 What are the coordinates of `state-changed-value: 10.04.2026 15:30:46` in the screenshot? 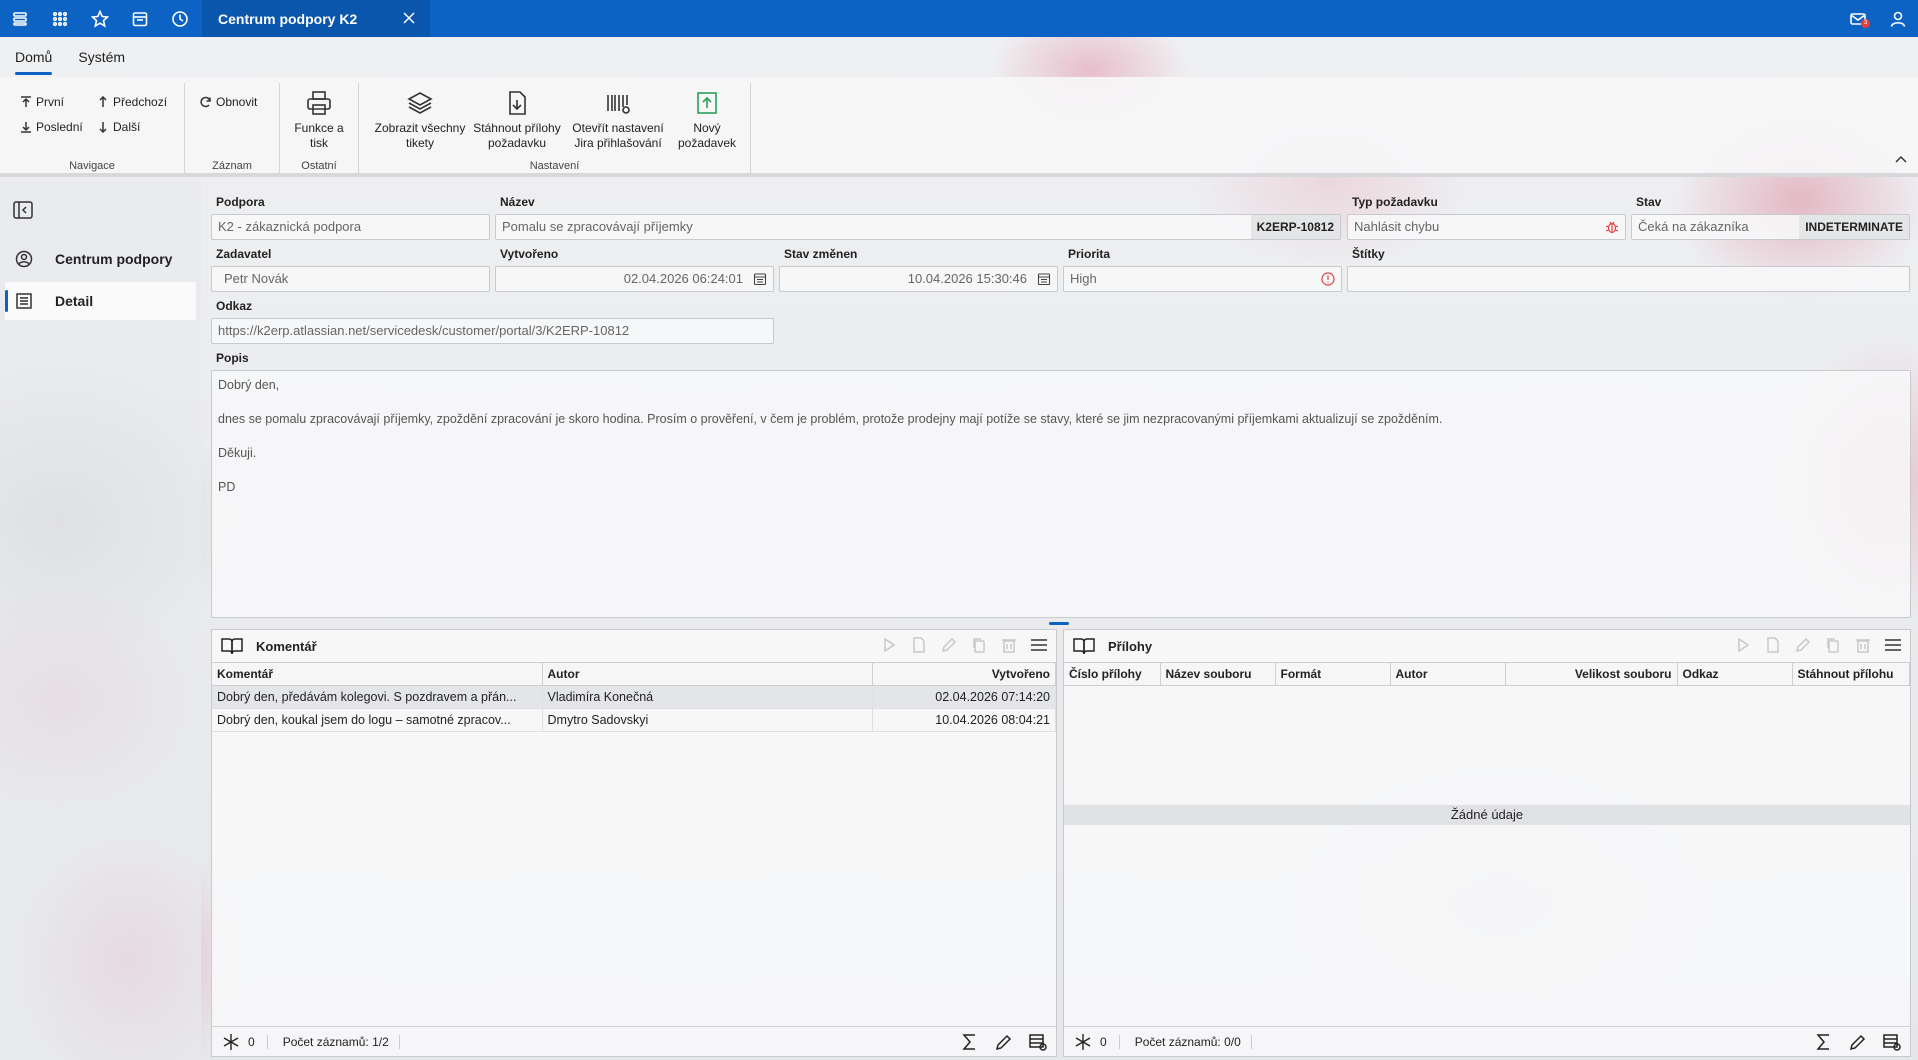 It's located at (967, 278).